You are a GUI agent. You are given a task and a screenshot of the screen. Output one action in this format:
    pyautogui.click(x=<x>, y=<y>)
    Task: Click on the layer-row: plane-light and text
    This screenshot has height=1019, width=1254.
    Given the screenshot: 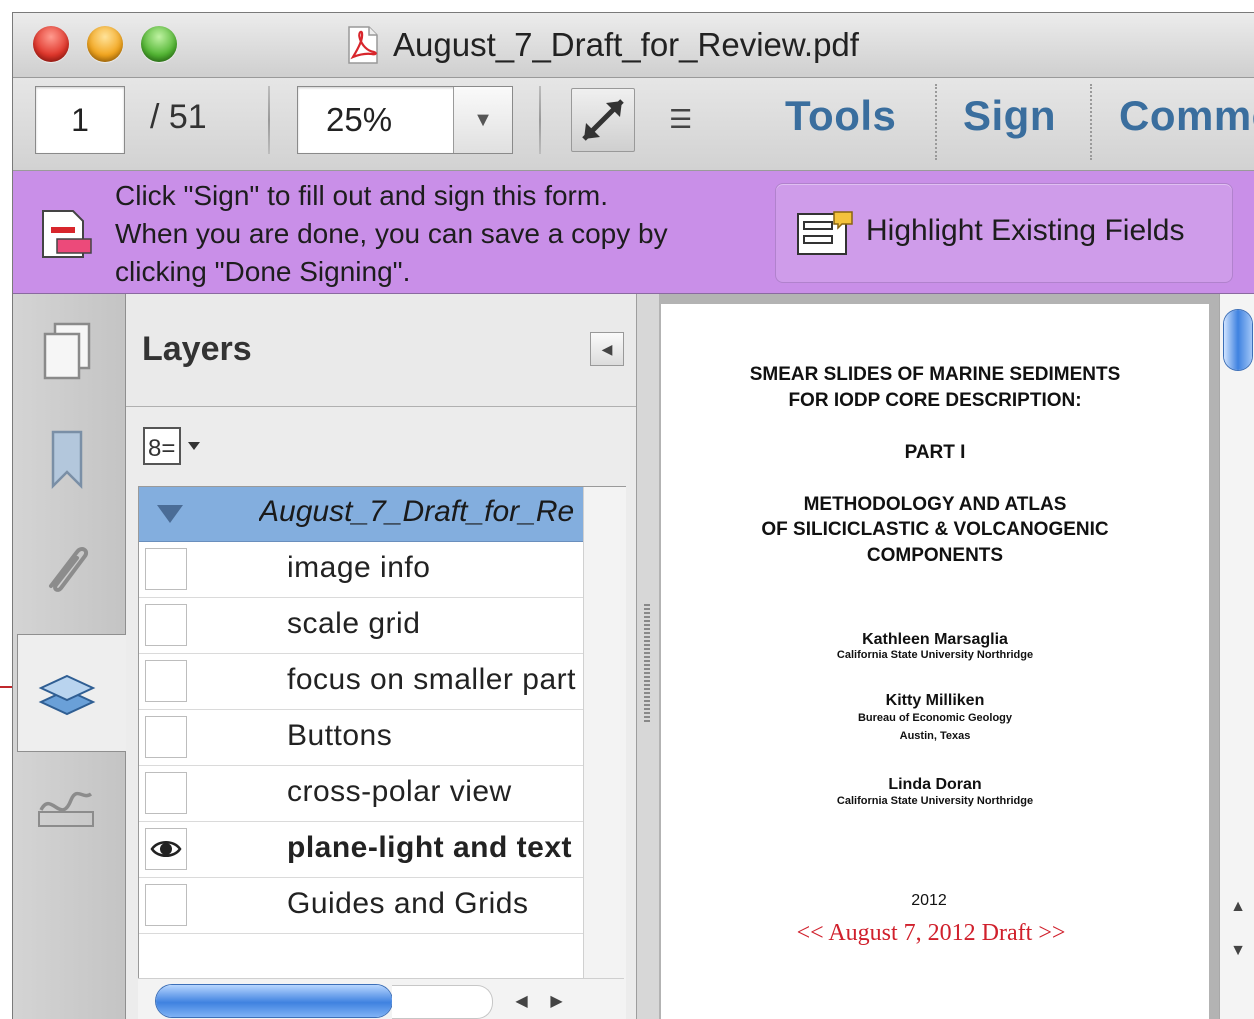 What is the action you would take?
    pyautogui.click(x=361, y=850)
    